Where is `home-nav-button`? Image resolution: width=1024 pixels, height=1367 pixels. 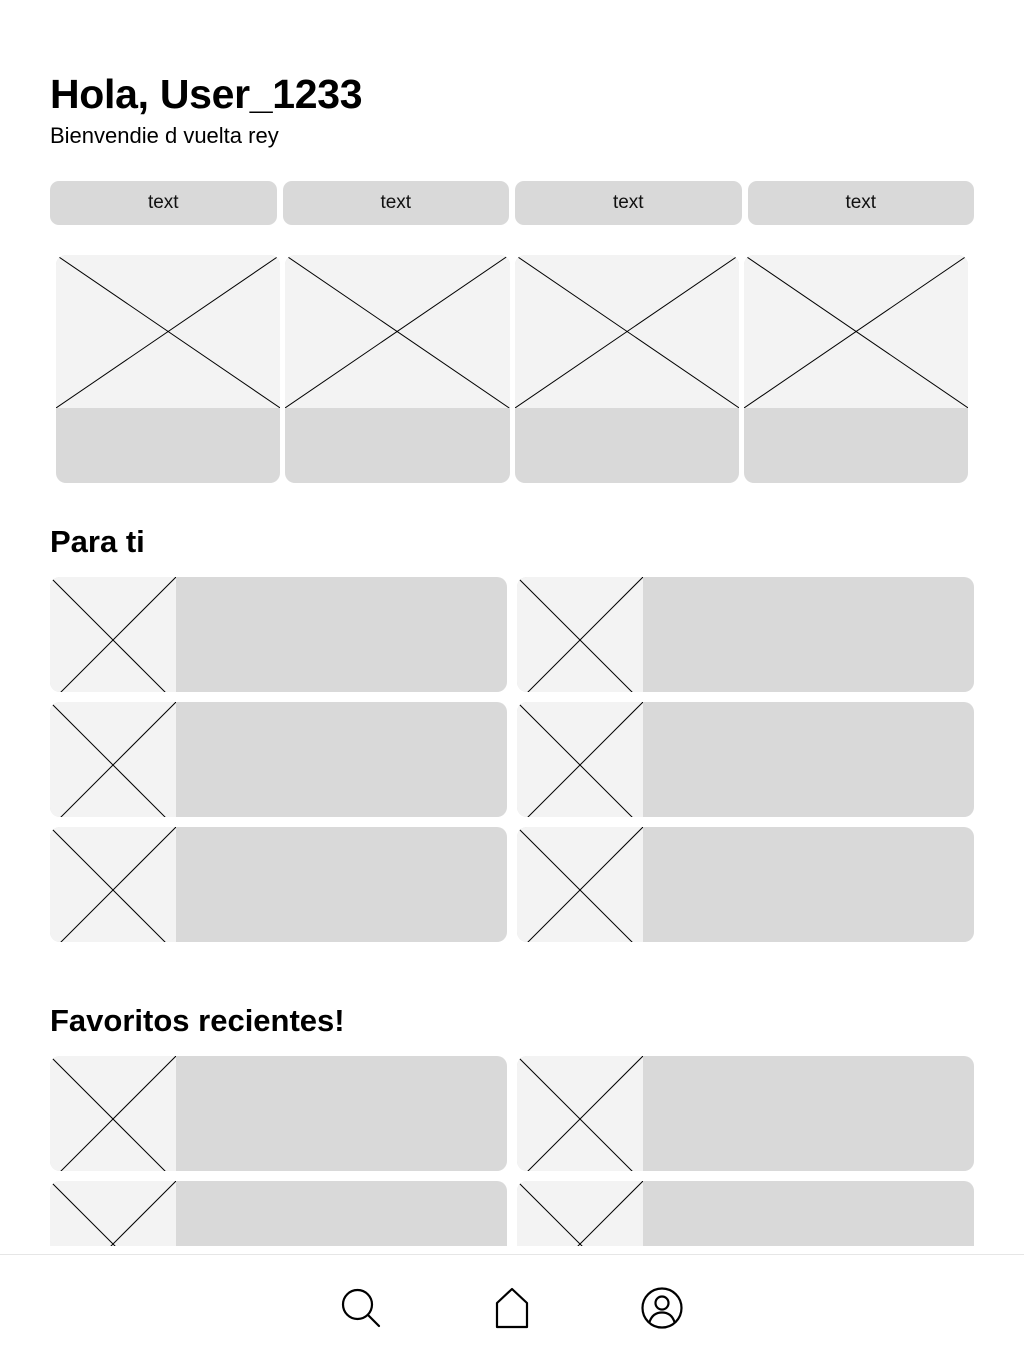 home-nav-button is located at coordinates (512, 1310).